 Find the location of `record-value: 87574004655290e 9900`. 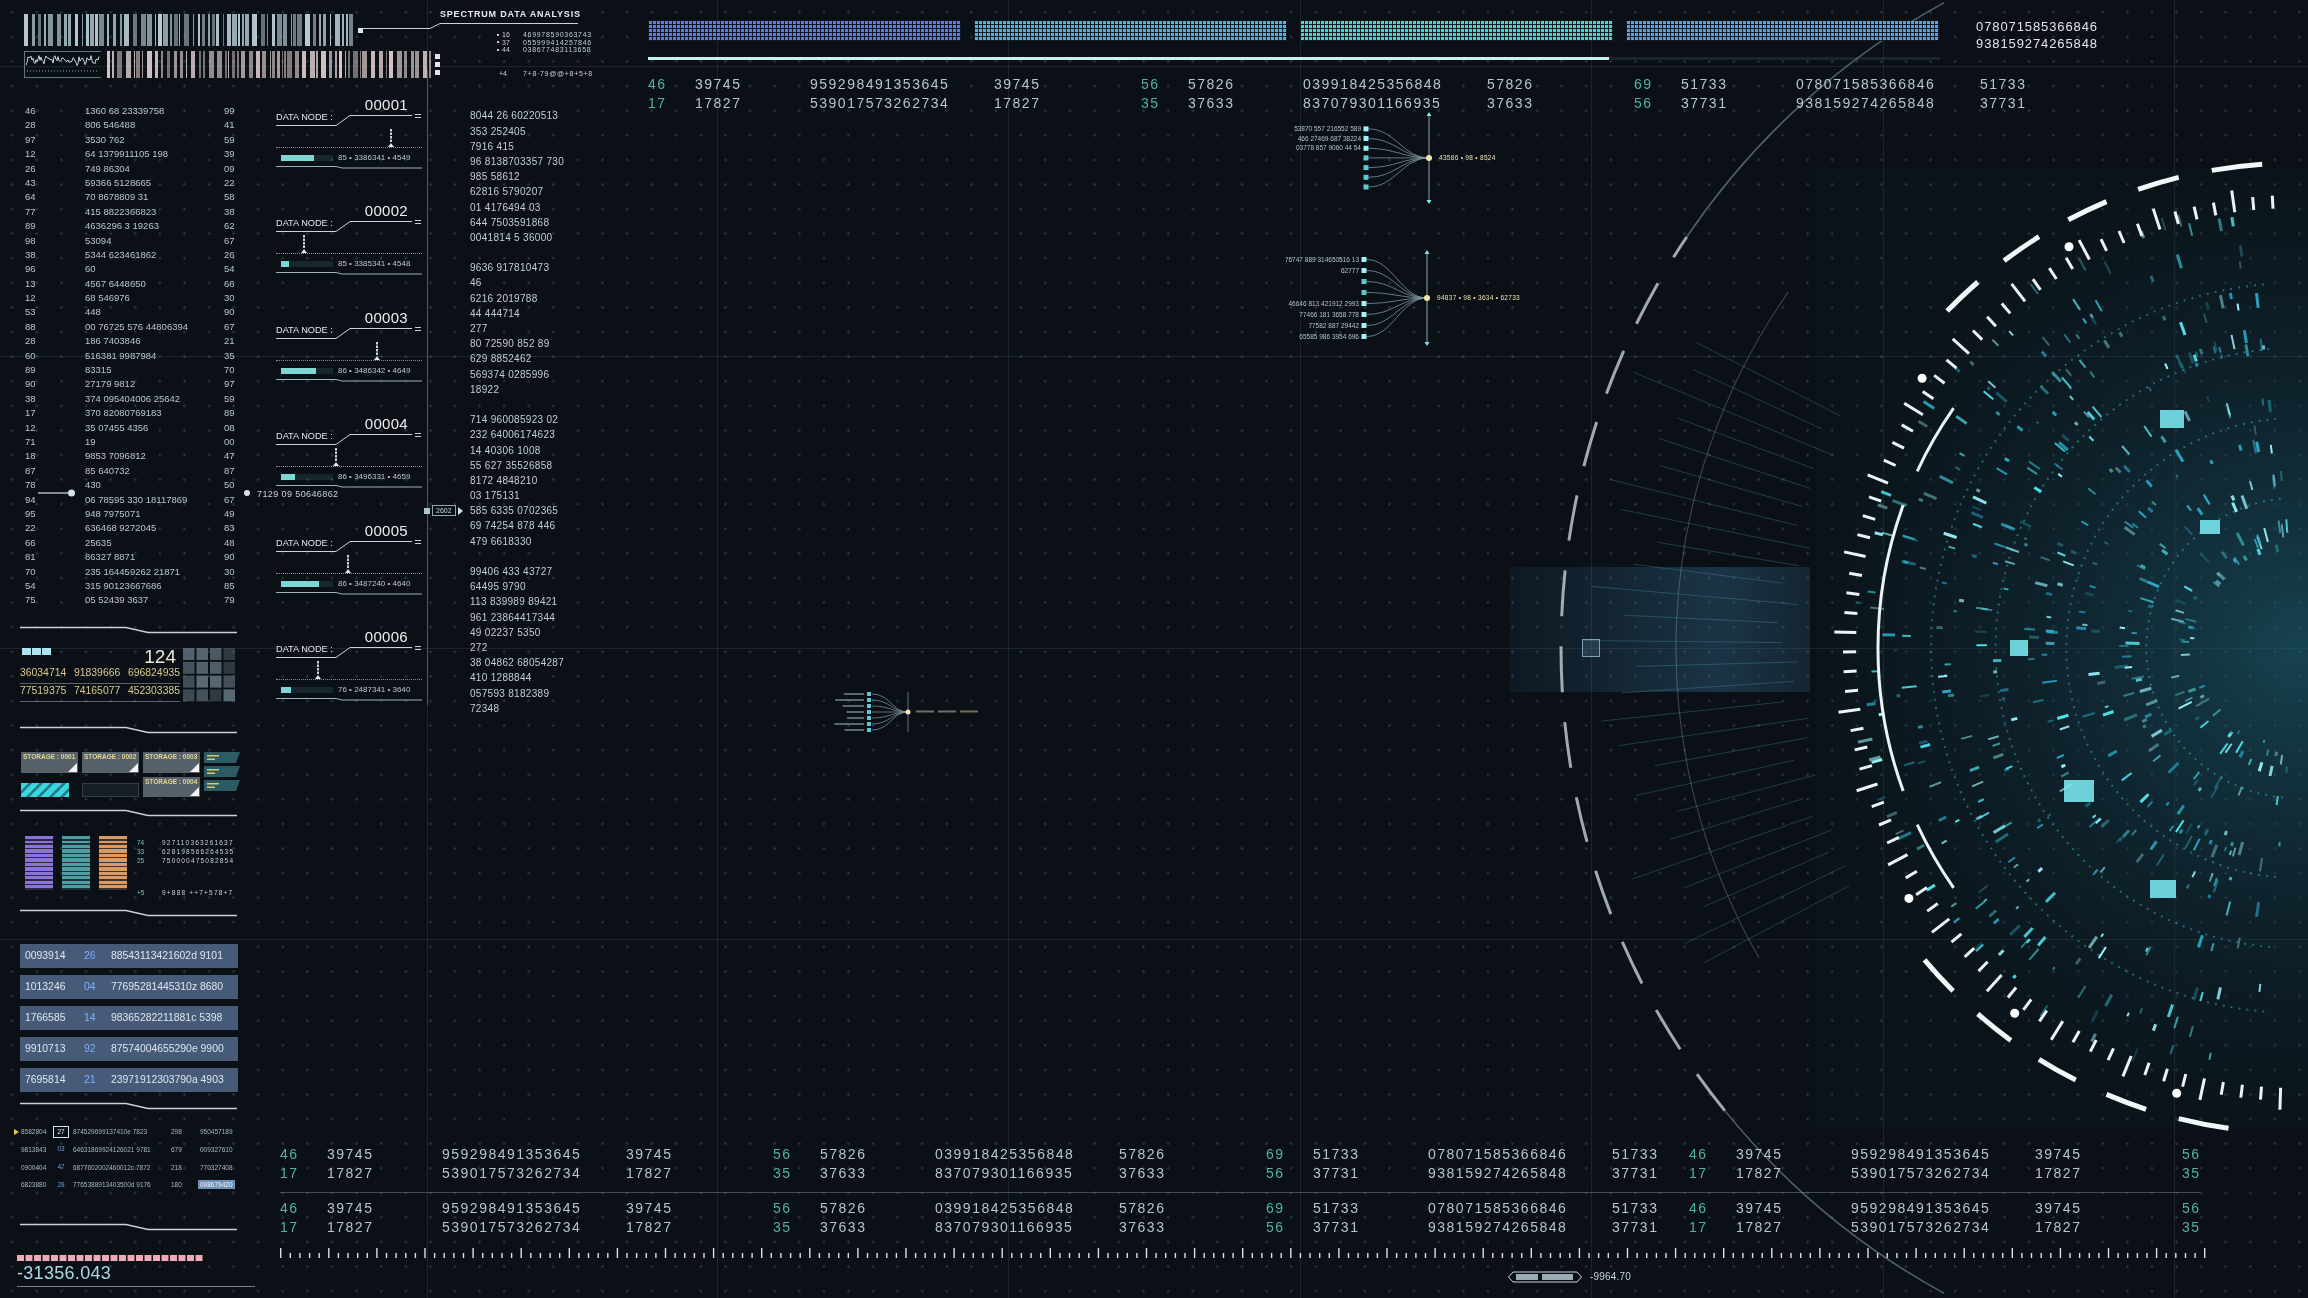

record-value: 87574004655290e 9900 is located at coordinates (167, 1049).